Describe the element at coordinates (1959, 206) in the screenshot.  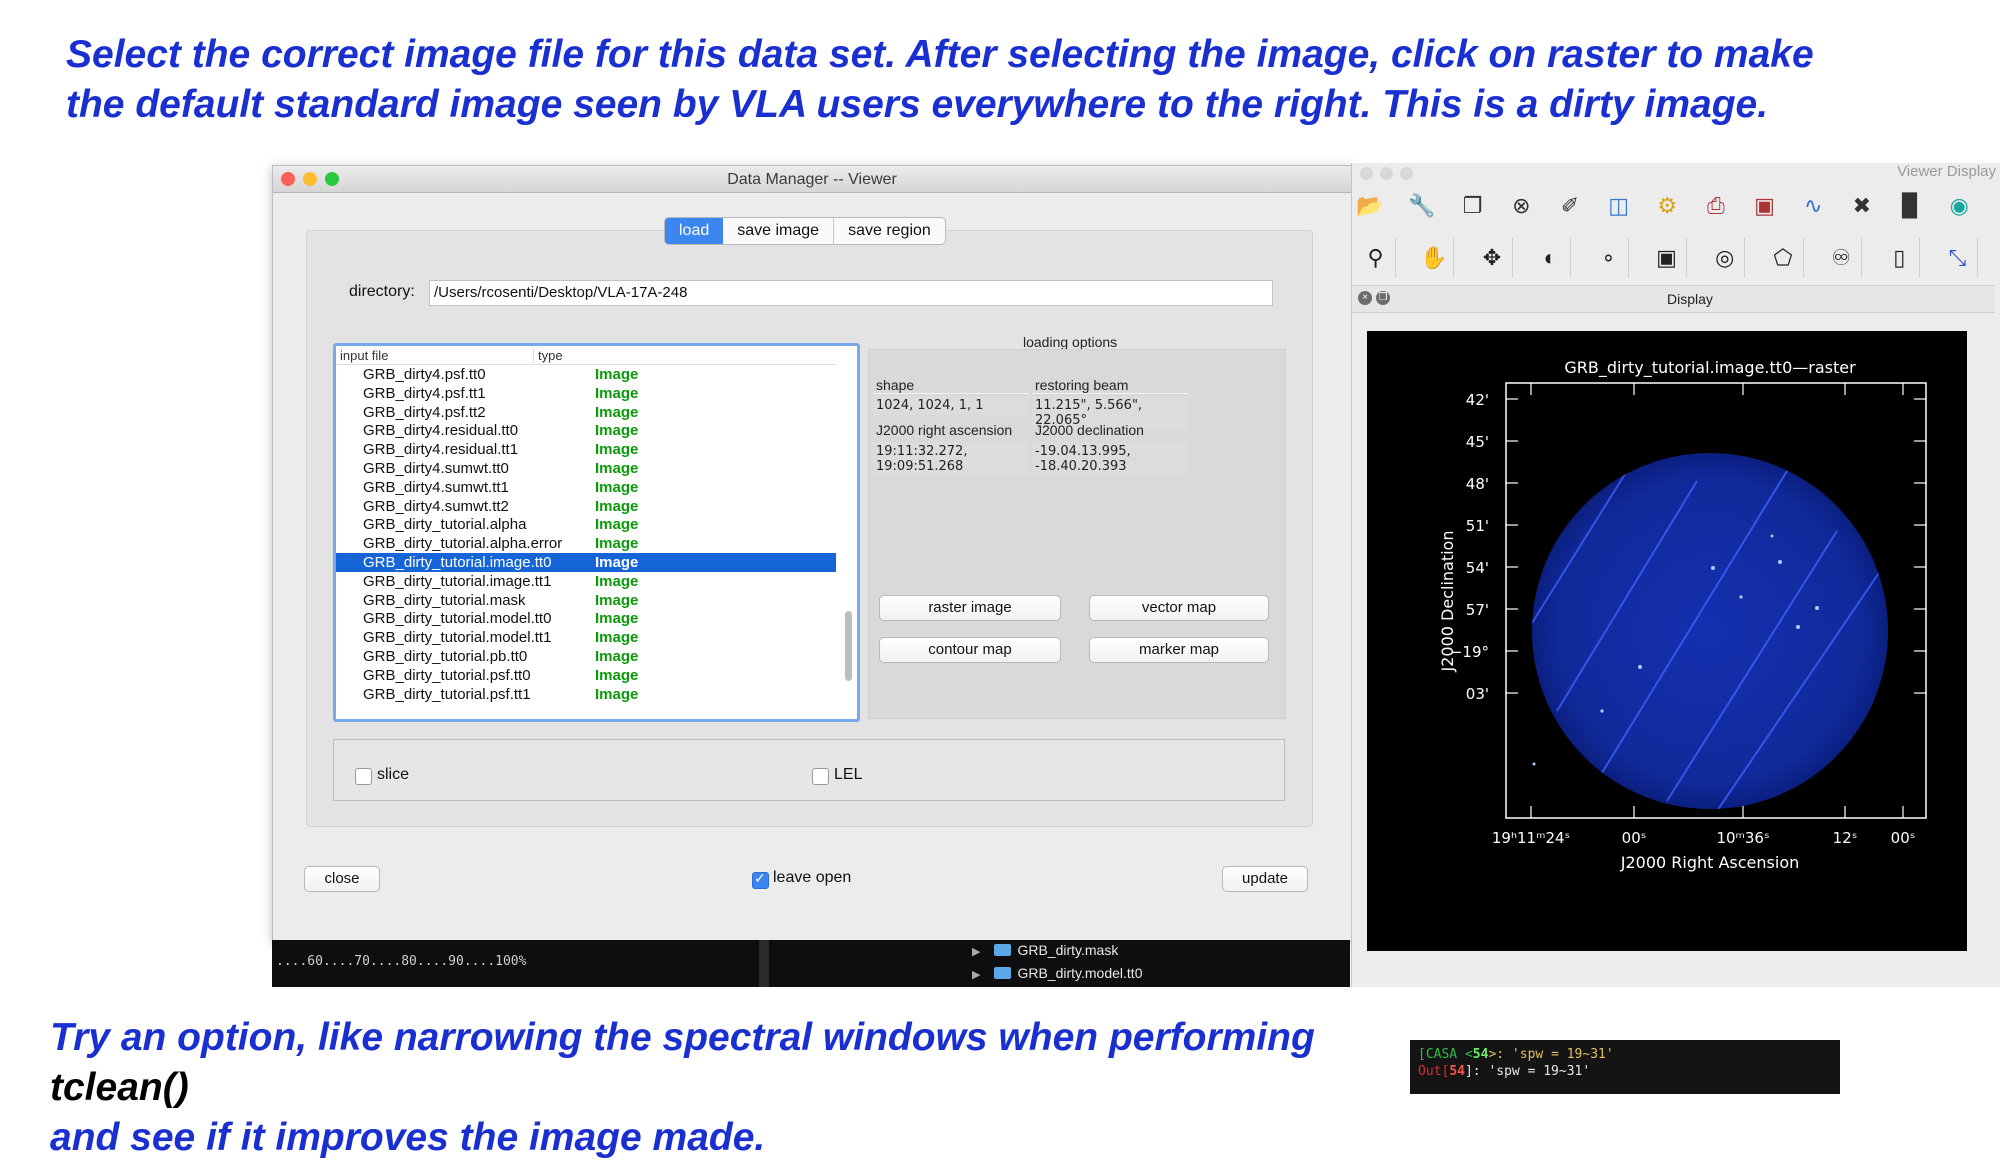
I see `fit-icon: ◉` at that location.